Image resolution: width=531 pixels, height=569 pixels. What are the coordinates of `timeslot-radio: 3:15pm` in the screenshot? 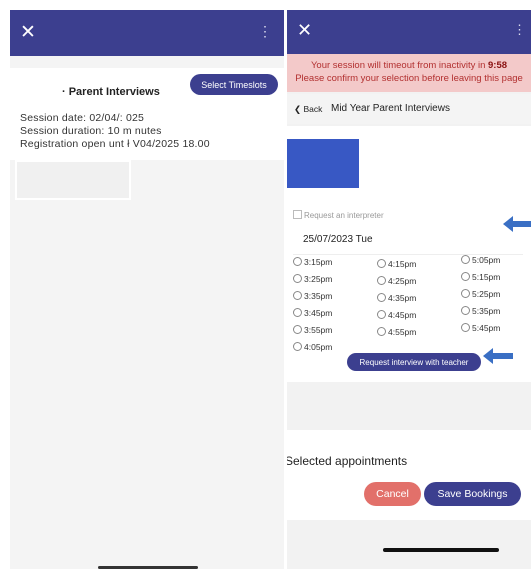 It's located at (312, 262).